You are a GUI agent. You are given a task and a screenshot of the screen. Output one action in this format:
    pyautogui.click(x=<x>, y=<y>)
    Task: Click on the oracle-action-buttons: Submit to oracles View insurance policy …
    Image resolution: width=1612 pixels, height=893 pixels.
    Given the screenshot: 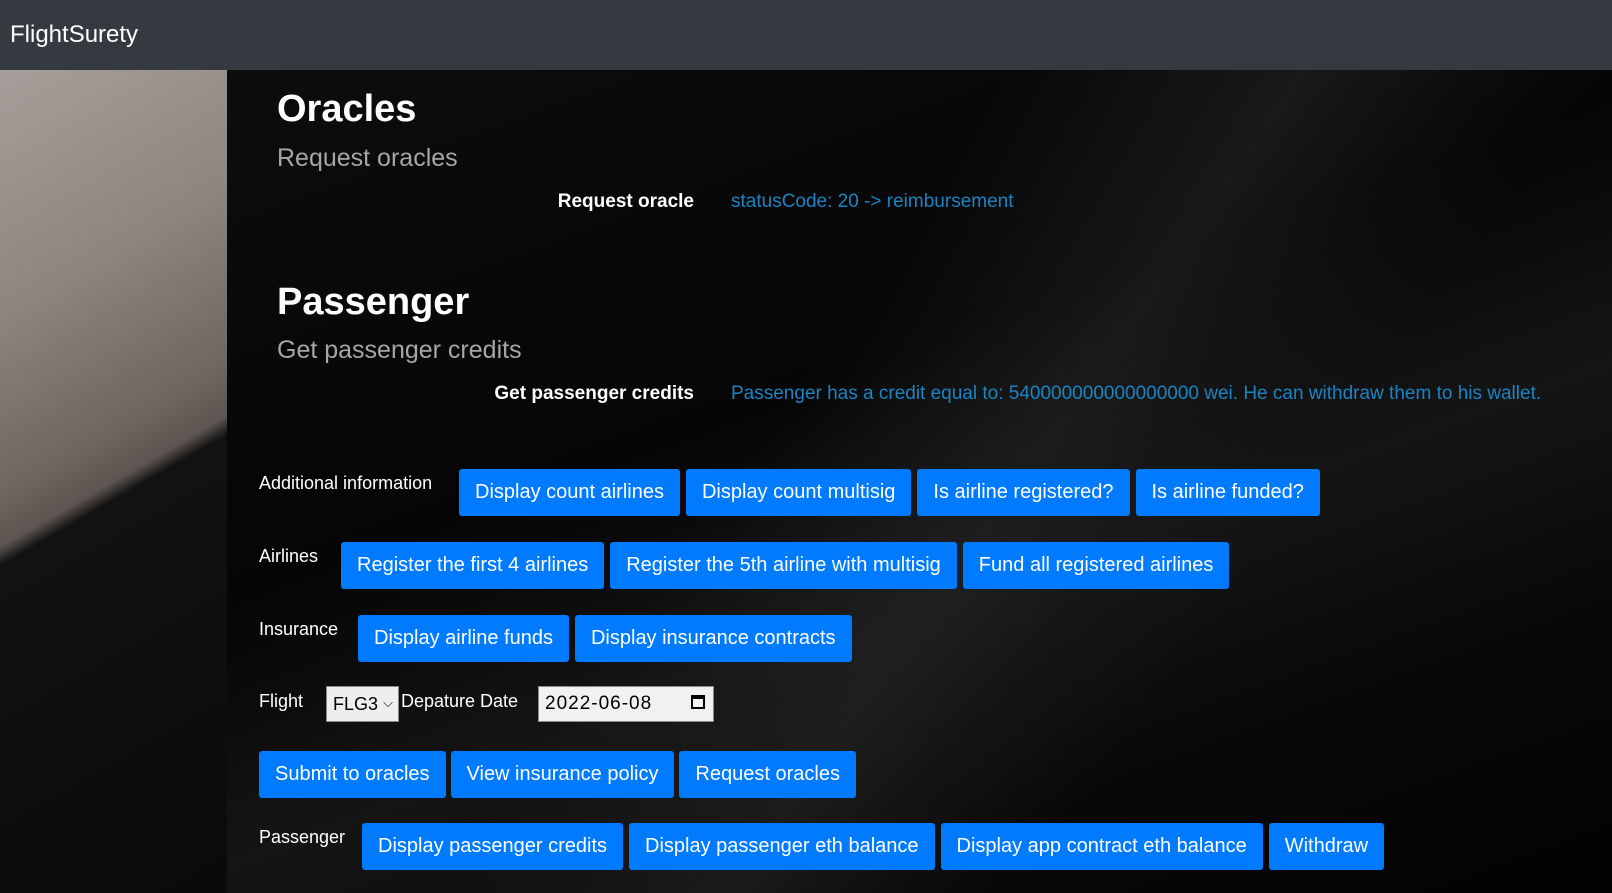 What is the action you would take?
    pyautogui.click(x=557, y=774)
    